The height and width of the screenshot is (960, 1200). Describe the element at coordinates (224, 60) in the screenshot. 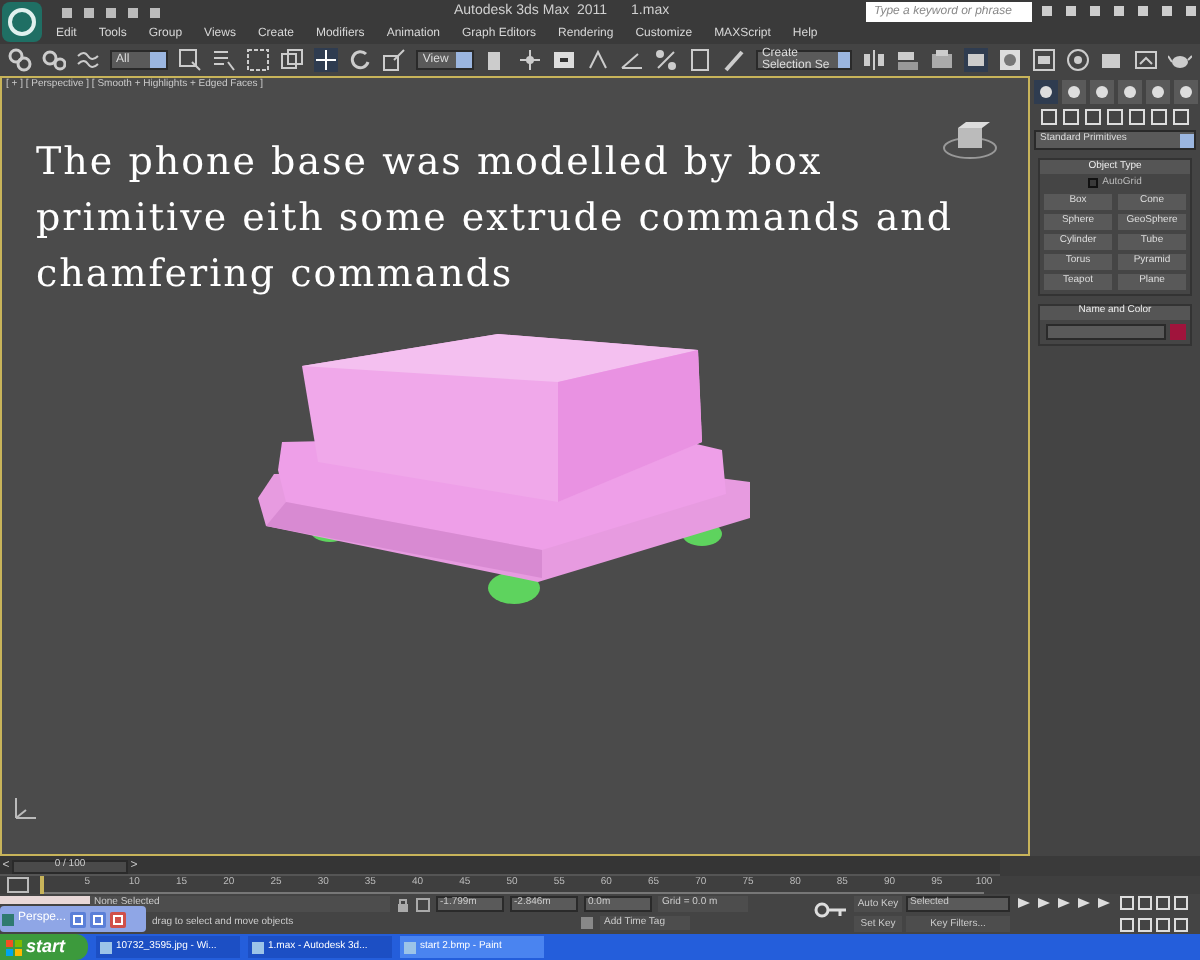

I see `select-by-name-icon` at that location.